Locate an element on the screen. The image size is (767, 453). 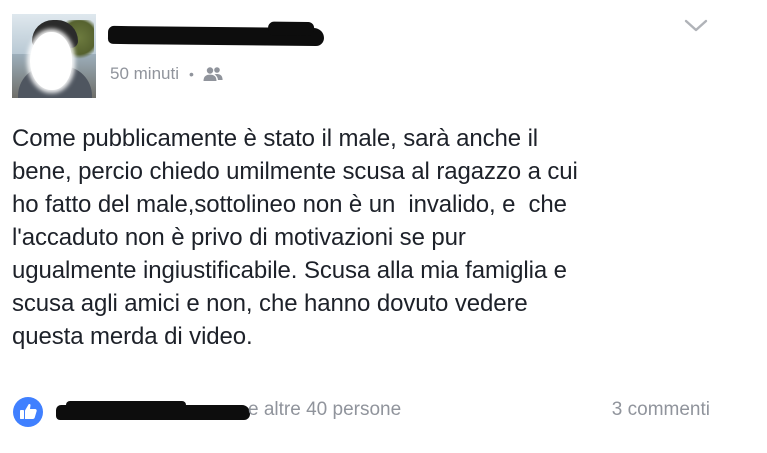
post-footer: e altre 40 persone 3 commenti is located at coordinates (382, 412).